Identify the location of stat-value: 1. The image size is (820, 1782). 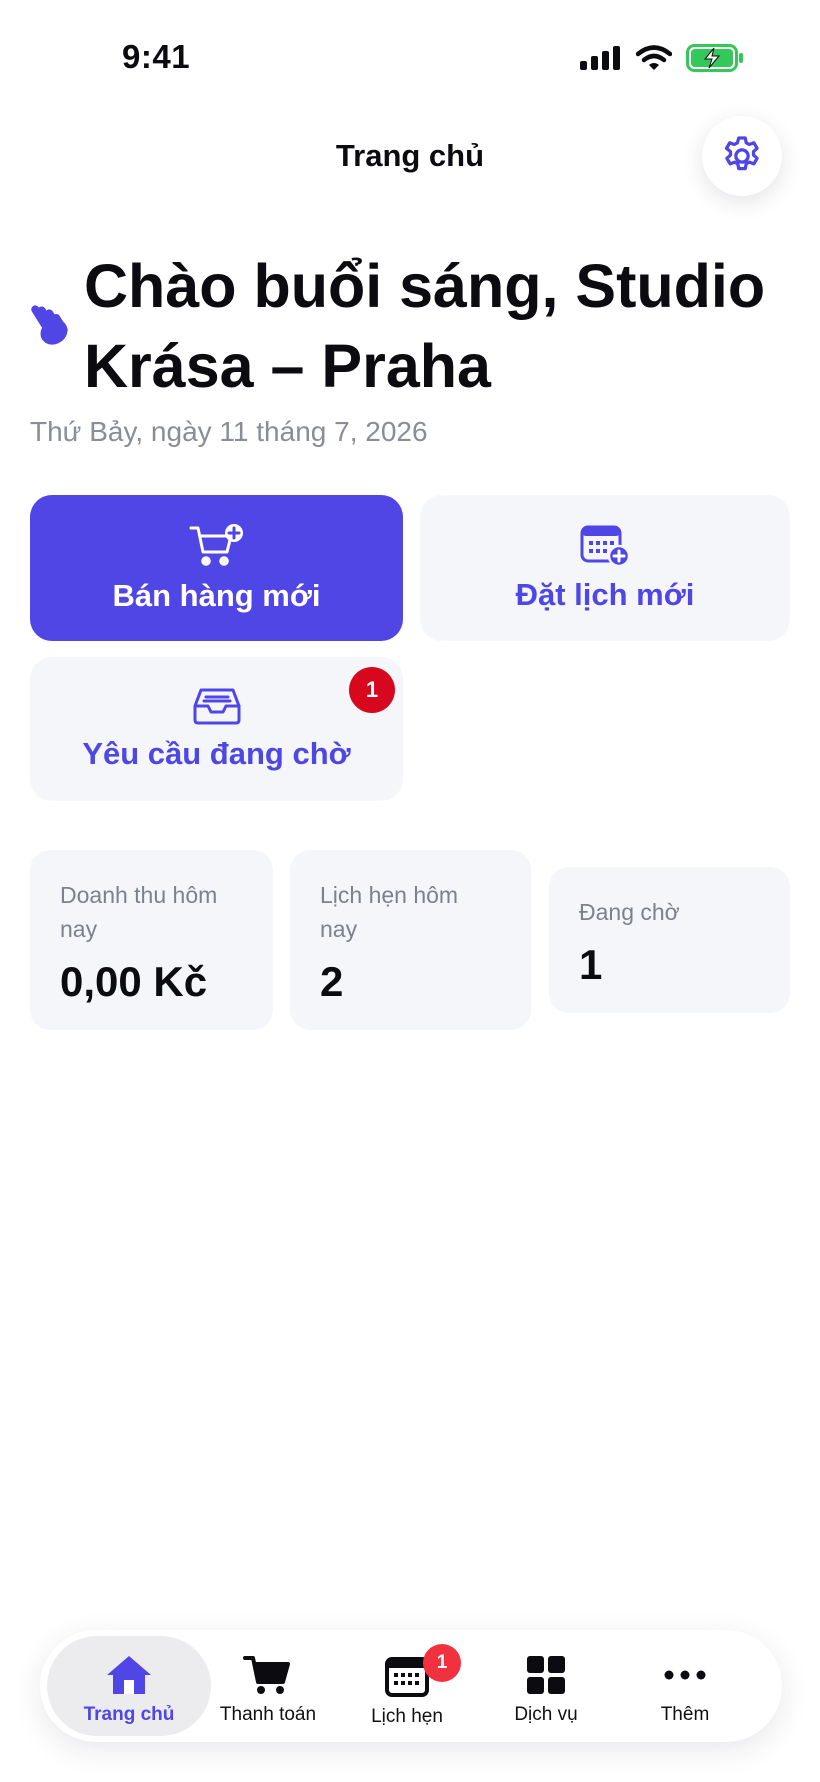
(591, 964).